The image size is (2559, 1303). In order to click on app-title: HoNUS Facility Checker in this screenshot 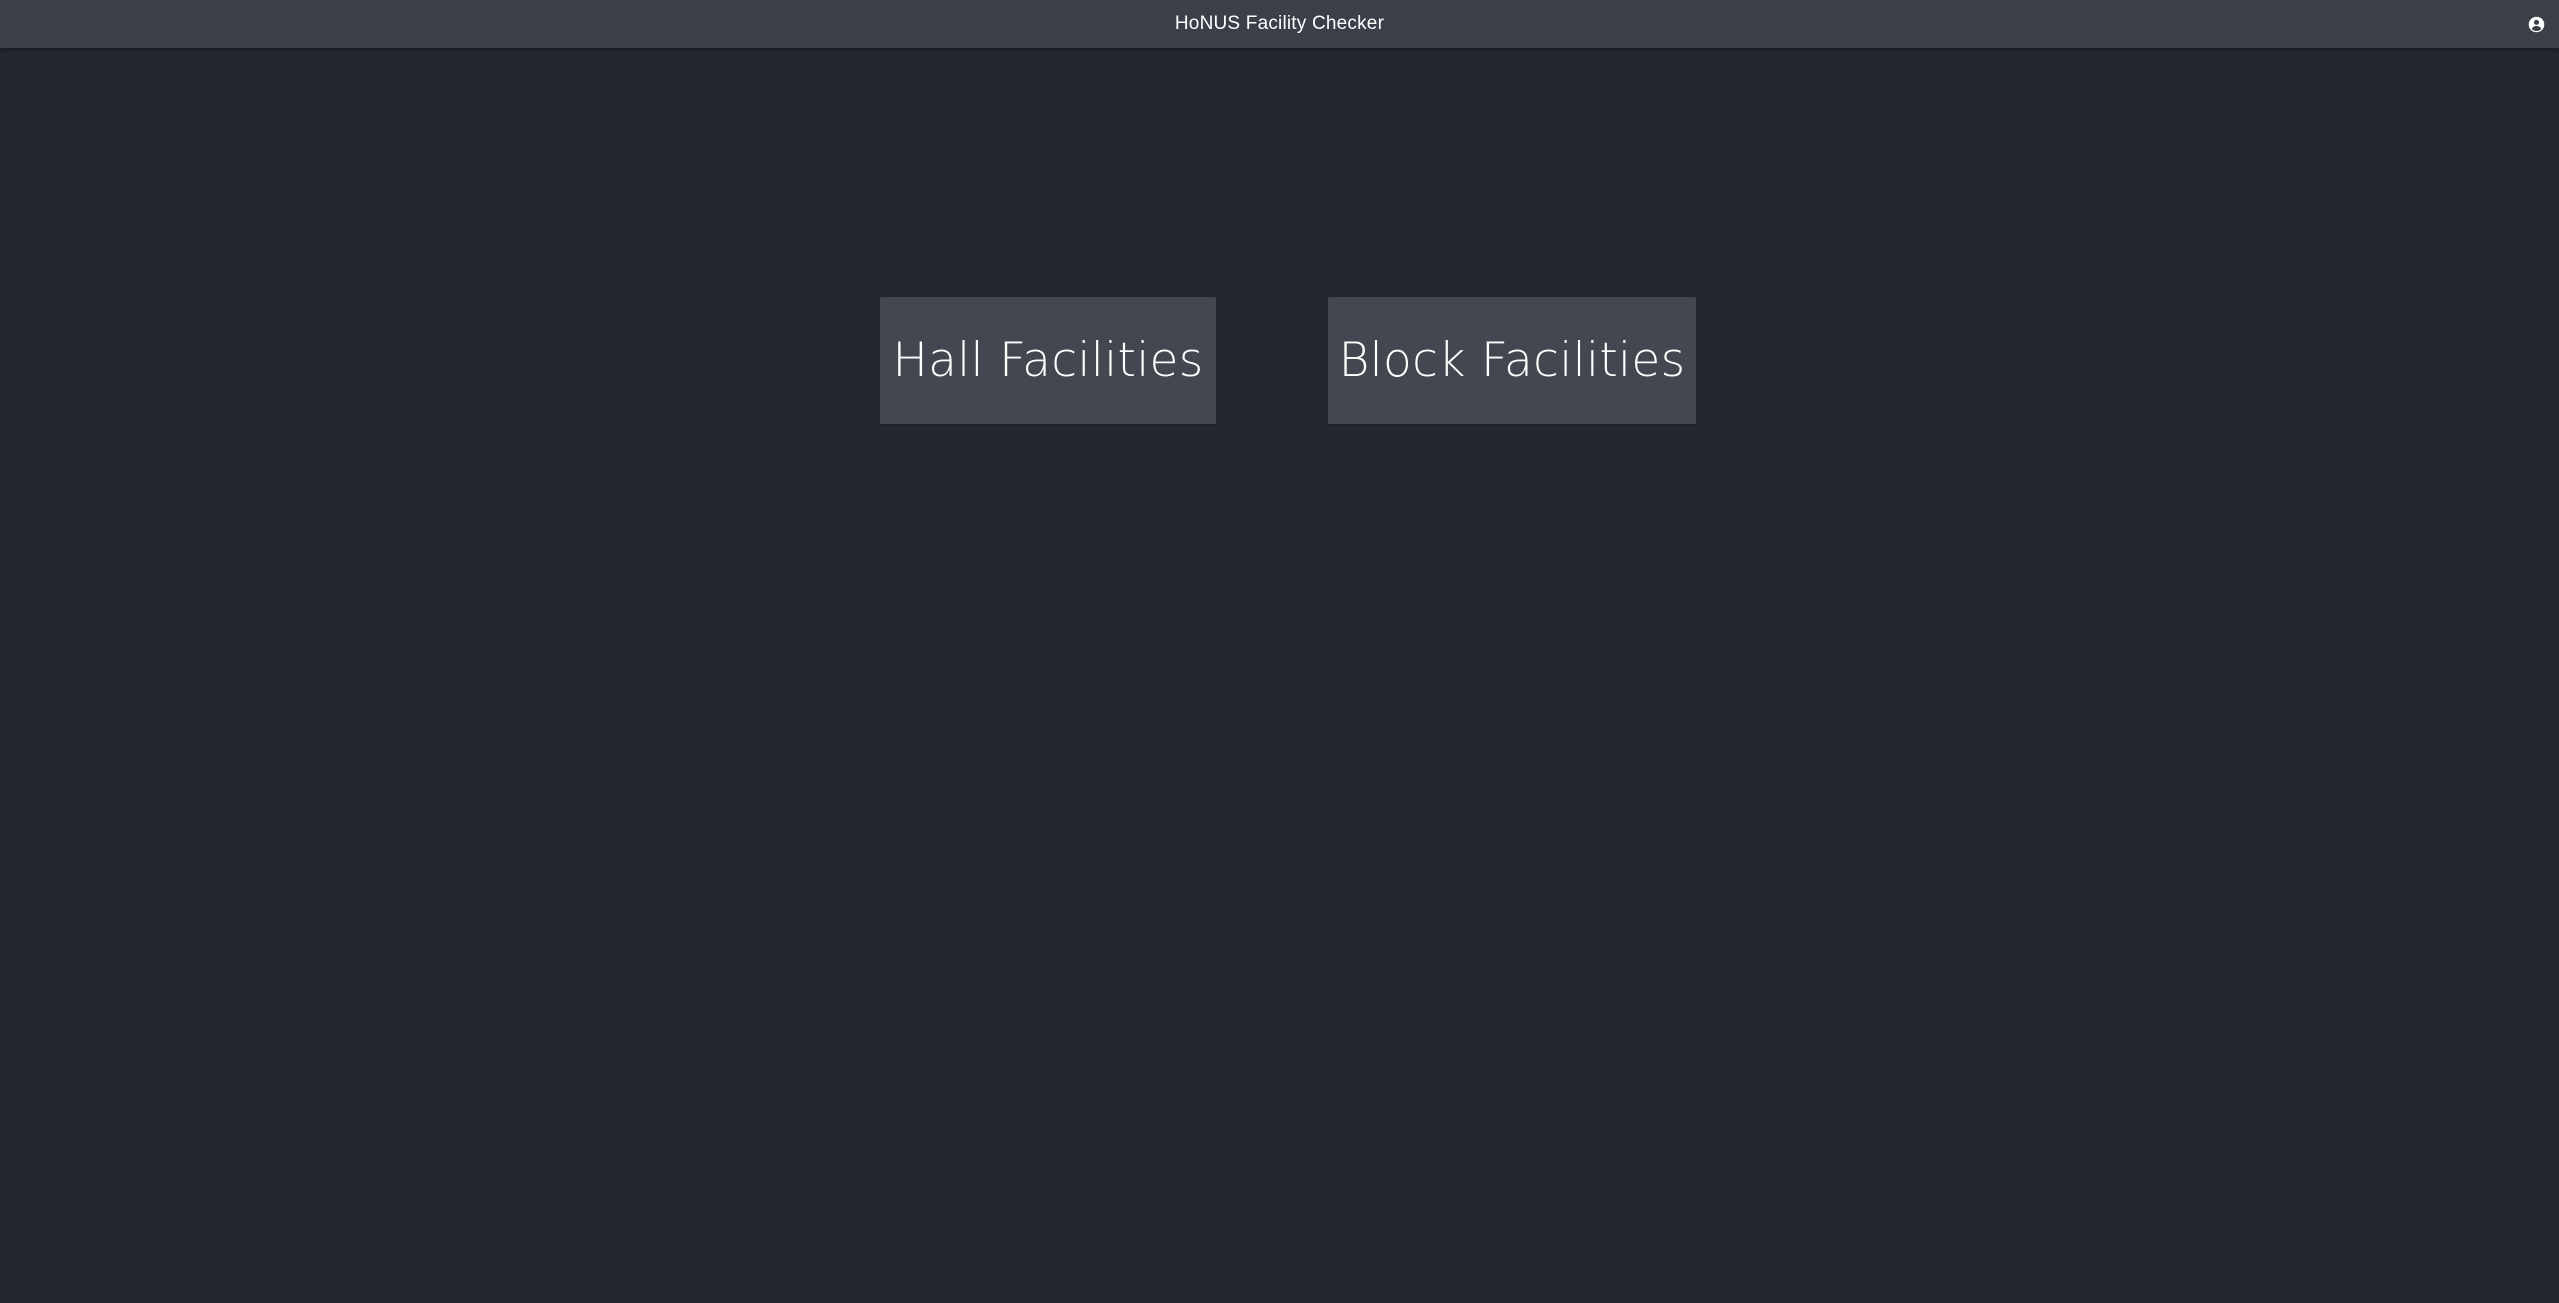, I will do `click(1279, 23)`.